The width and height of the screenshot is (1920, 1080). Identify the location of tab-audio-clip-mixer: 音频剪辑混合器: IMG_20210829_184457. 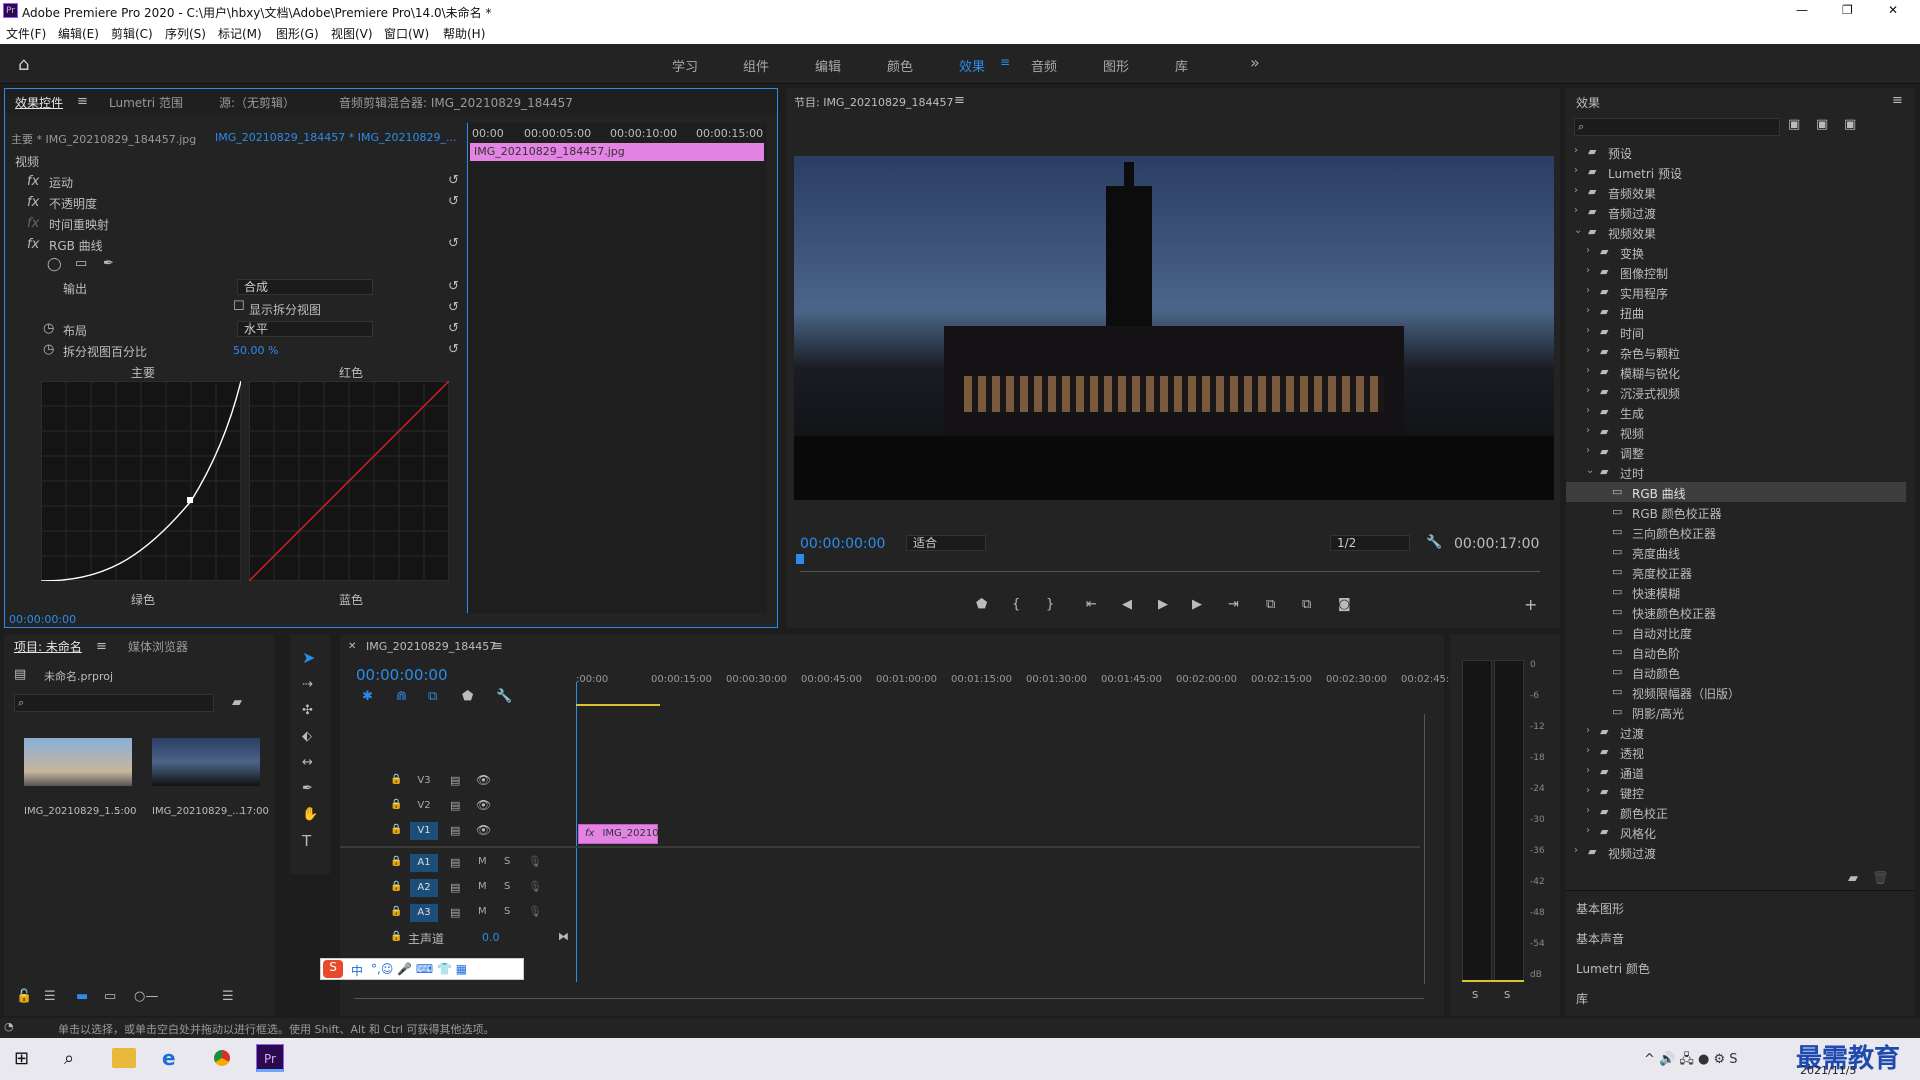
(456, 102).